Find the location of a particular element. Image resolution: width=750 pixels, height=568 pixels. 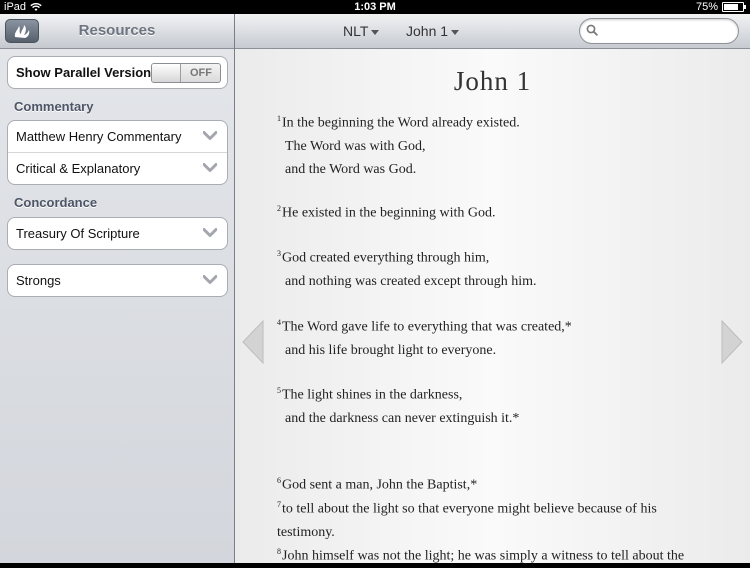

concordance-header: Concordance is located at coordinates (56, 202).